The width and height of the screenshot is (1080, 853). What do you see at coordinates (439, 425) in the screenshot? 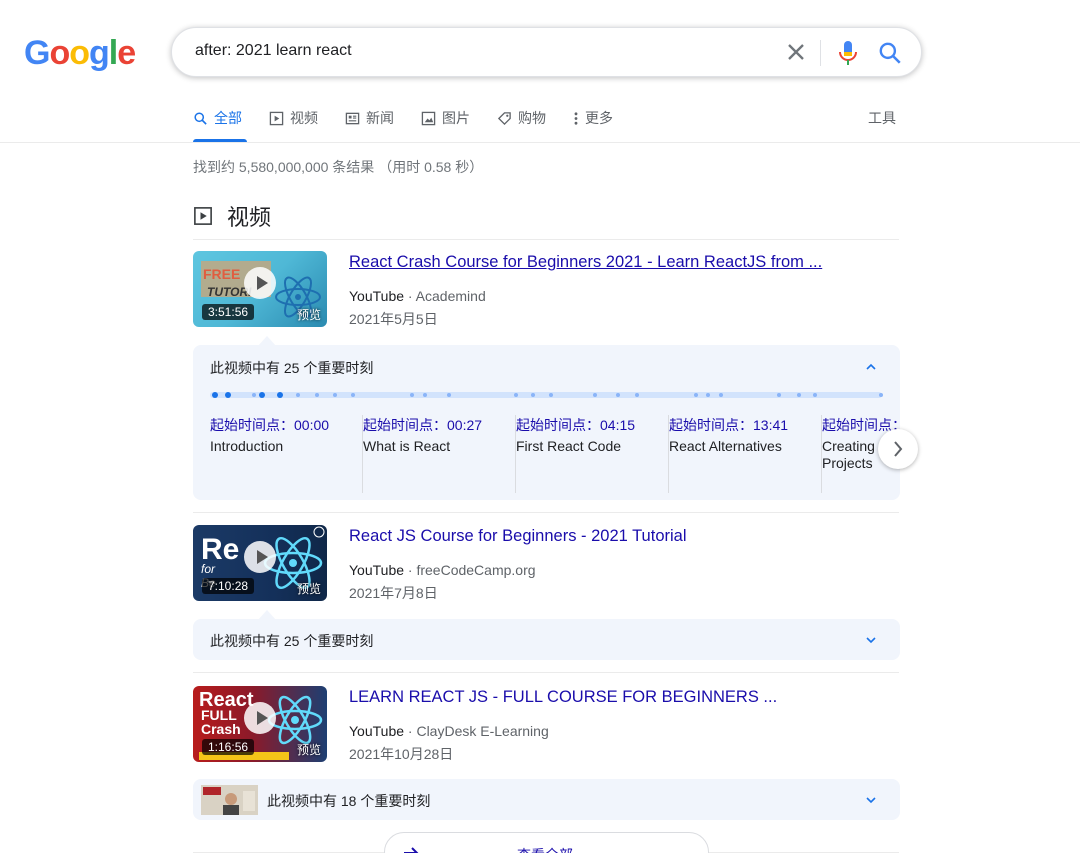
I see `moment-time: 起始时间点：00:27` at bounding box center [439, 425].